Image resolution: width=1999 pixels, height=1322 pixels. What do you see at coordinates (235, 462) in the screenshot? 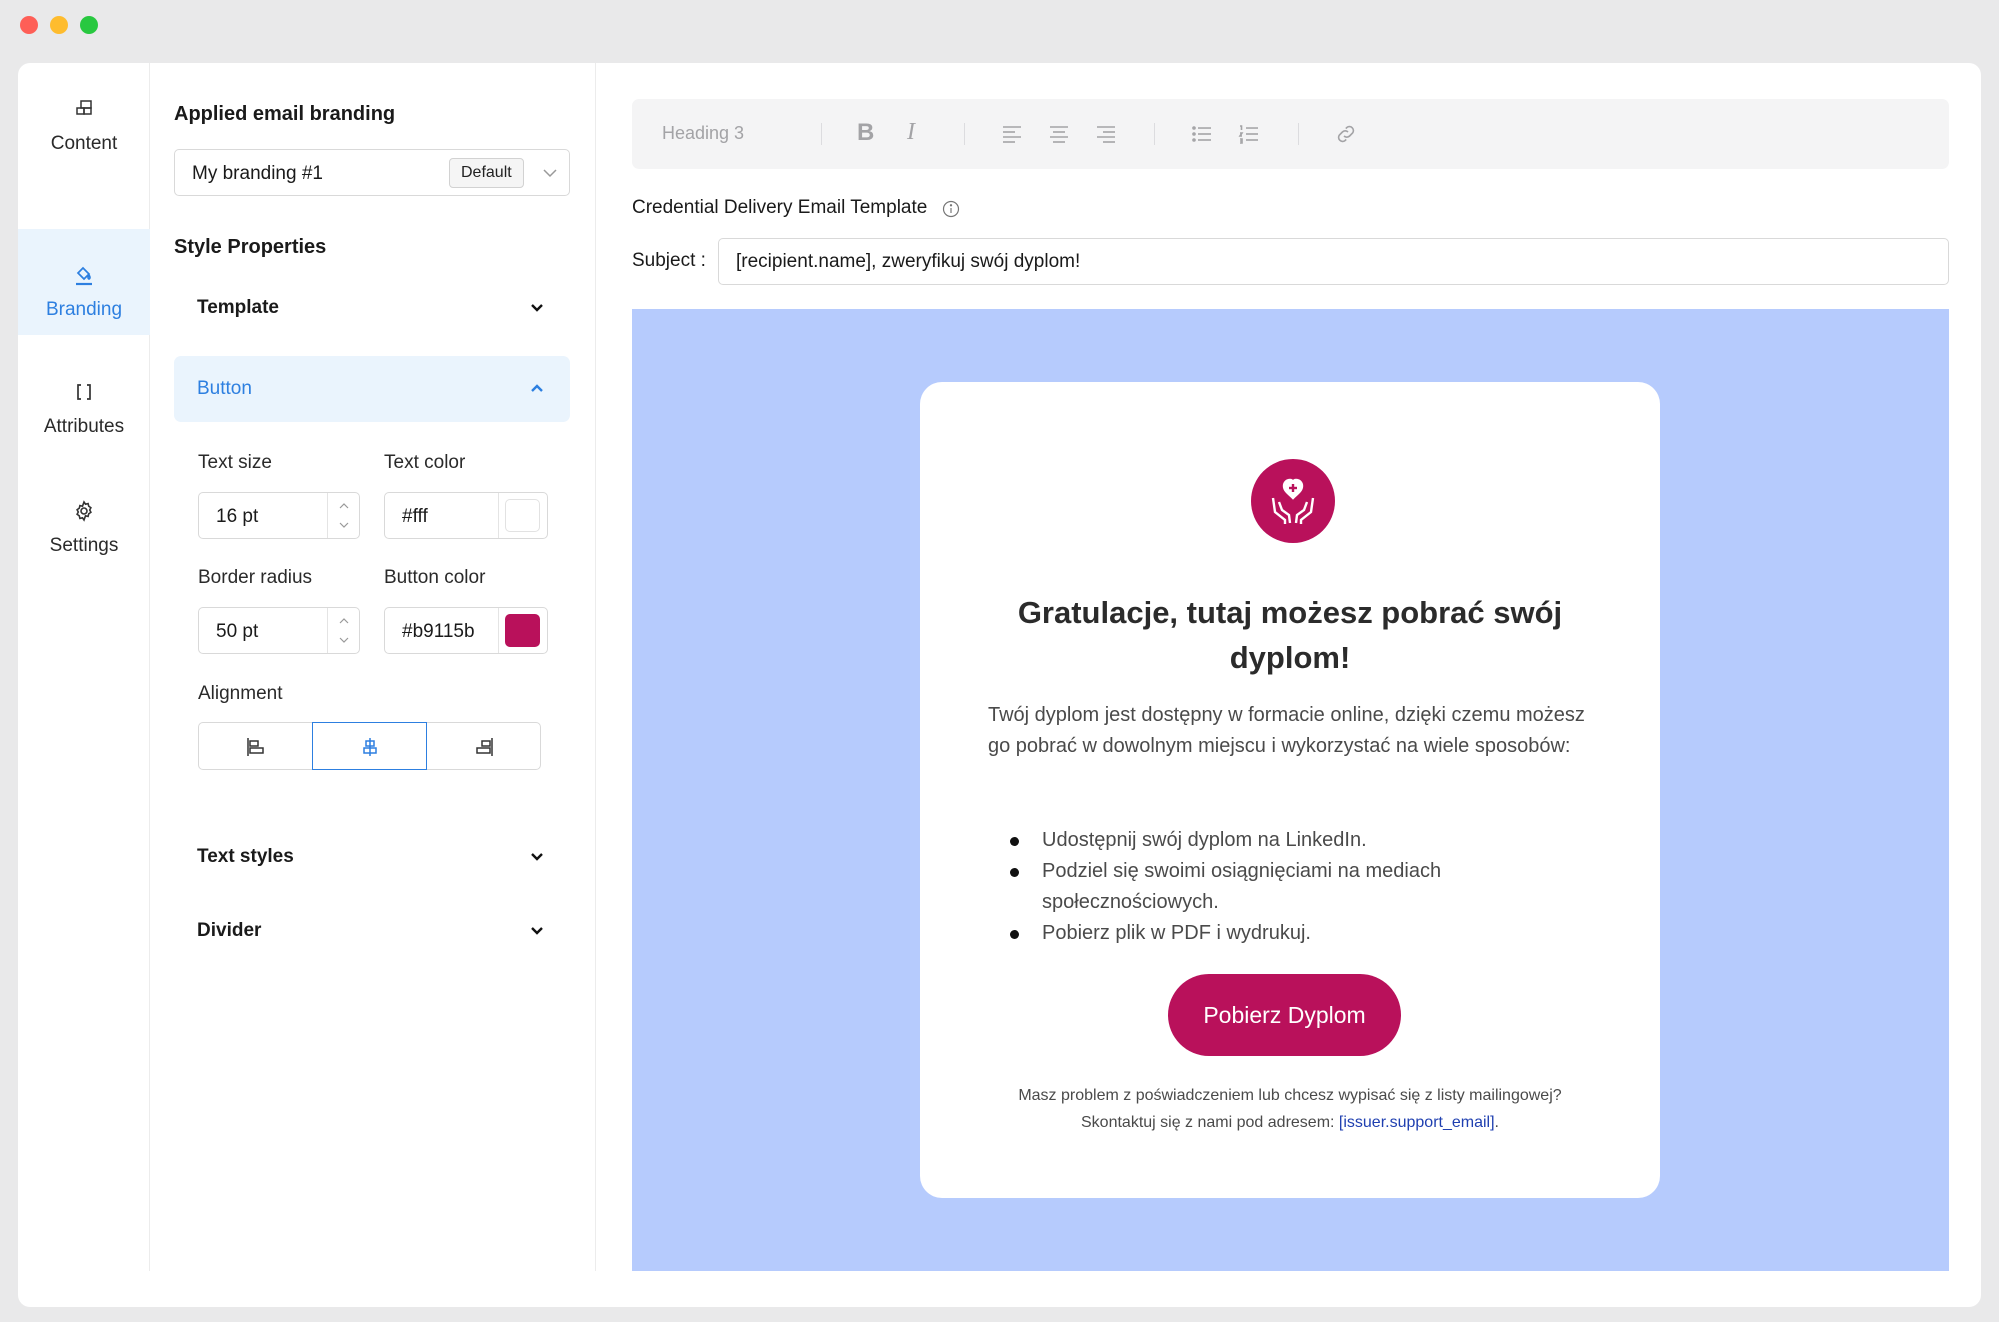
I see `text-size-label: Text size` at bounding box center [235, 462].